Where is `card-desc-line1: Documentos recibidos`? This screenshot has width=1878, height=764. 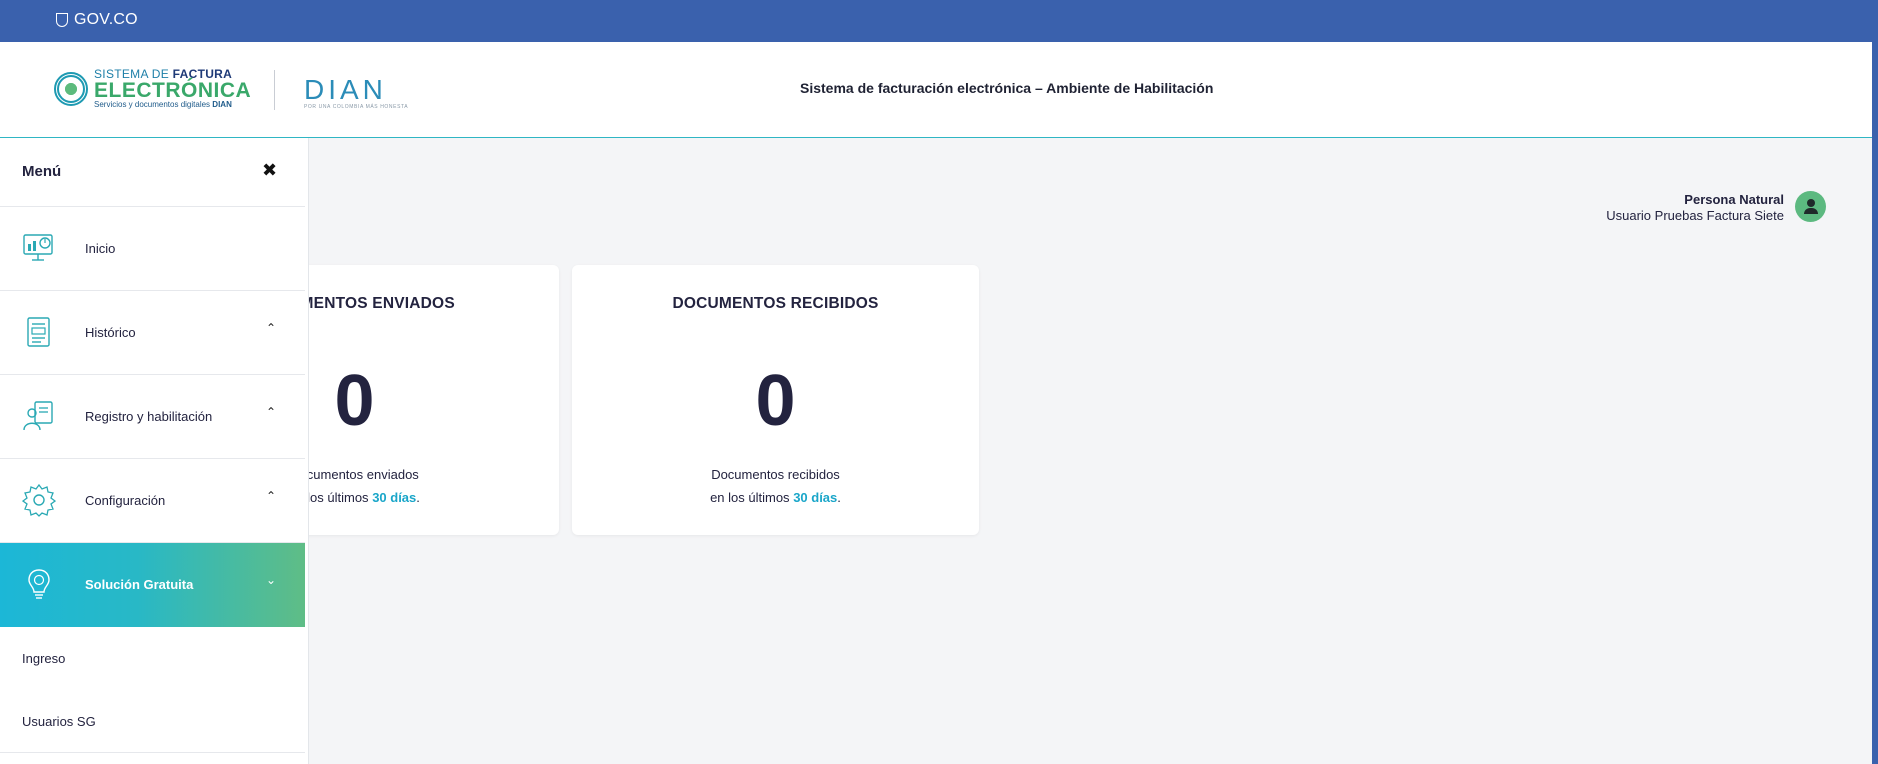
card-desc-line1: Documentos recibidos is located at coordinates (775, 474).